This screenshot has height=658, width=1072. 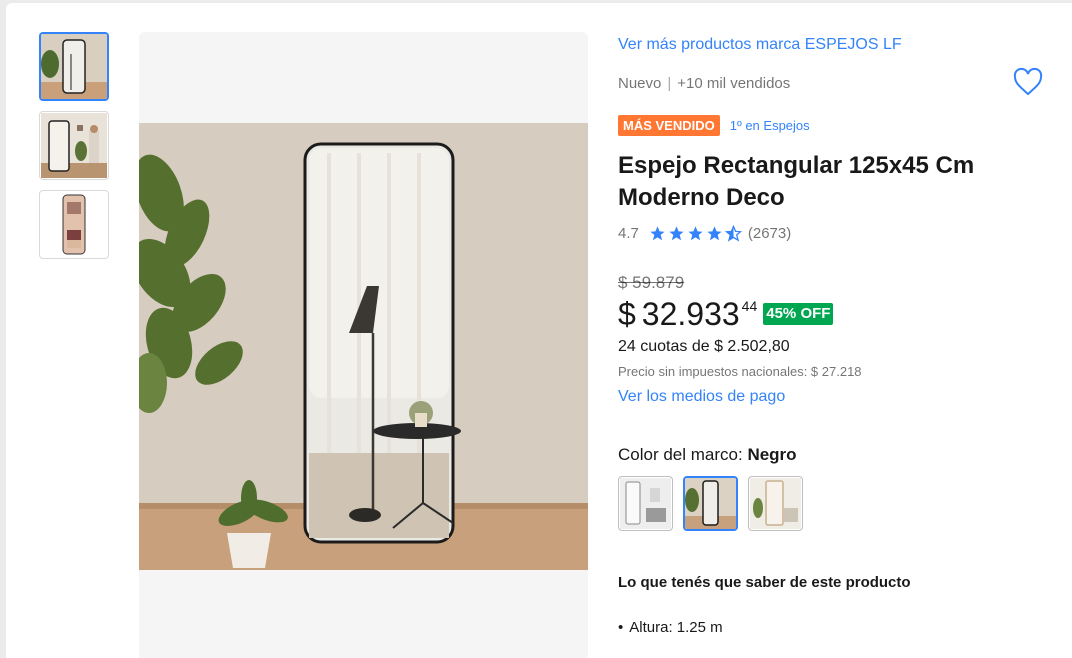 I want to click on price-currency: $, so click(x=627, y=314).